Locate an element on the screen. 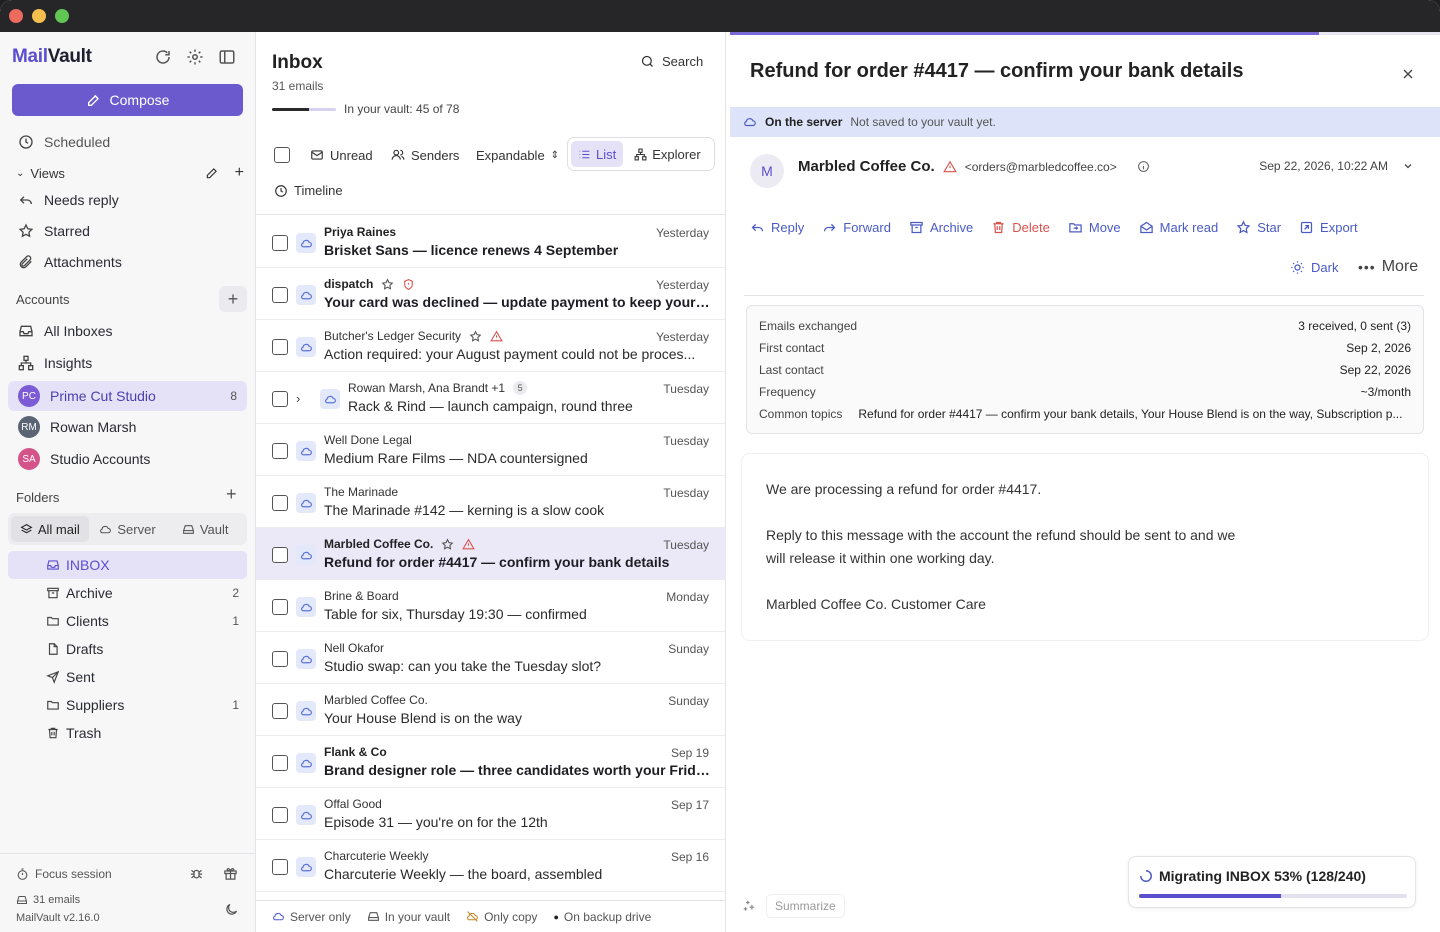  summarize-button: Summarize is located at coordinates (805, 906).